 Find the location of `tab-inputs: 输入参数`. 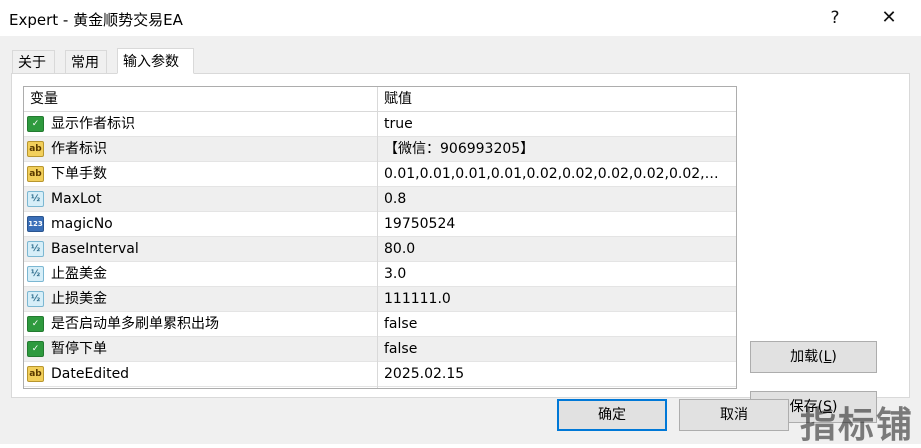

tab-inputs: 输入参数 is located at coordinates (155, 61).